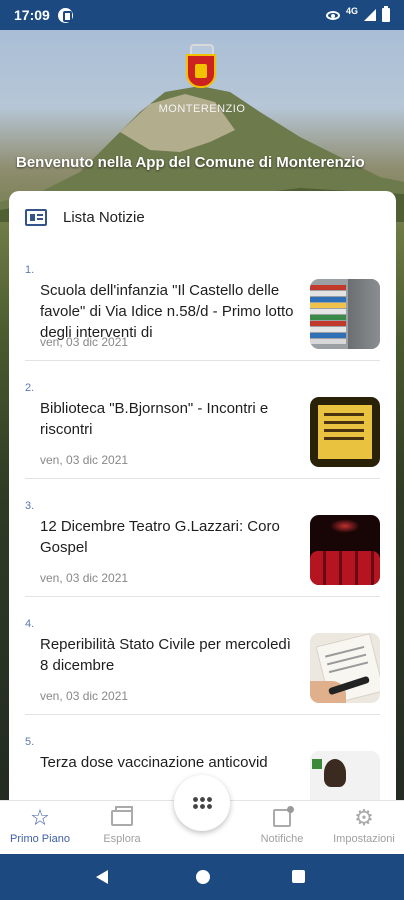 This screenshot has height=900, width=404. What do you see at coordinates (167, 762) in the screenshot?
I see `news-item-title: Terza dose vaccinazione anticovid` at bounding box center [167, 762].